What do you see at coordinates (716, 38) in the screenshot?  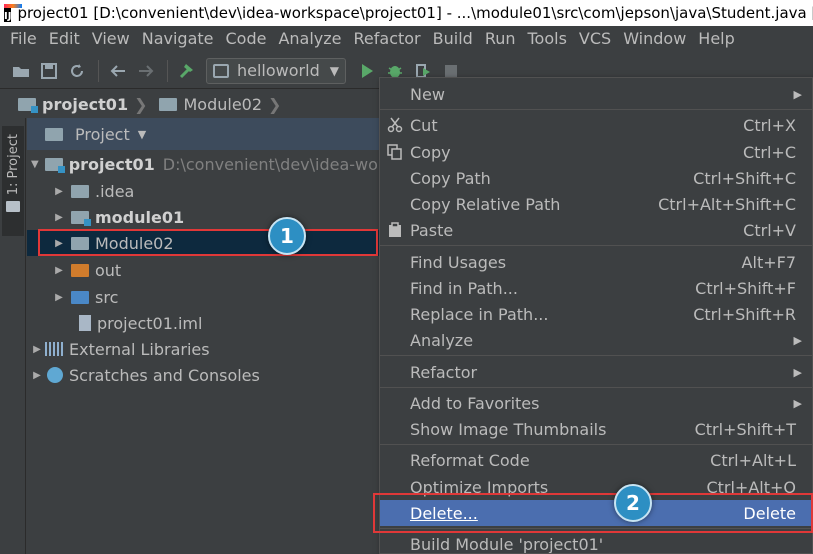 I see `menu-help: Help` at bounding box center [716, 38].